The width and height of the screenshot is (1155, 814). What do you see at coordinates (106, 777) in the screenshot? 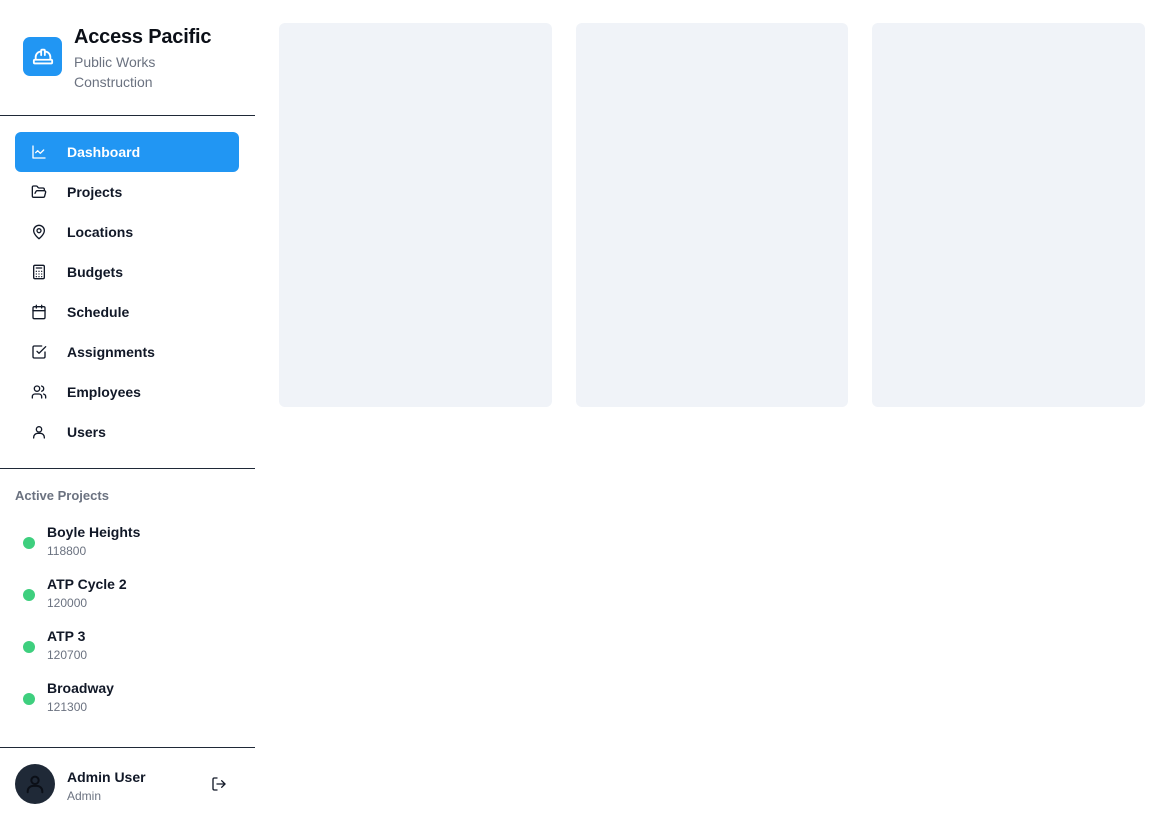
I see `user-name: Admin User` at bounding box center [106, 777].